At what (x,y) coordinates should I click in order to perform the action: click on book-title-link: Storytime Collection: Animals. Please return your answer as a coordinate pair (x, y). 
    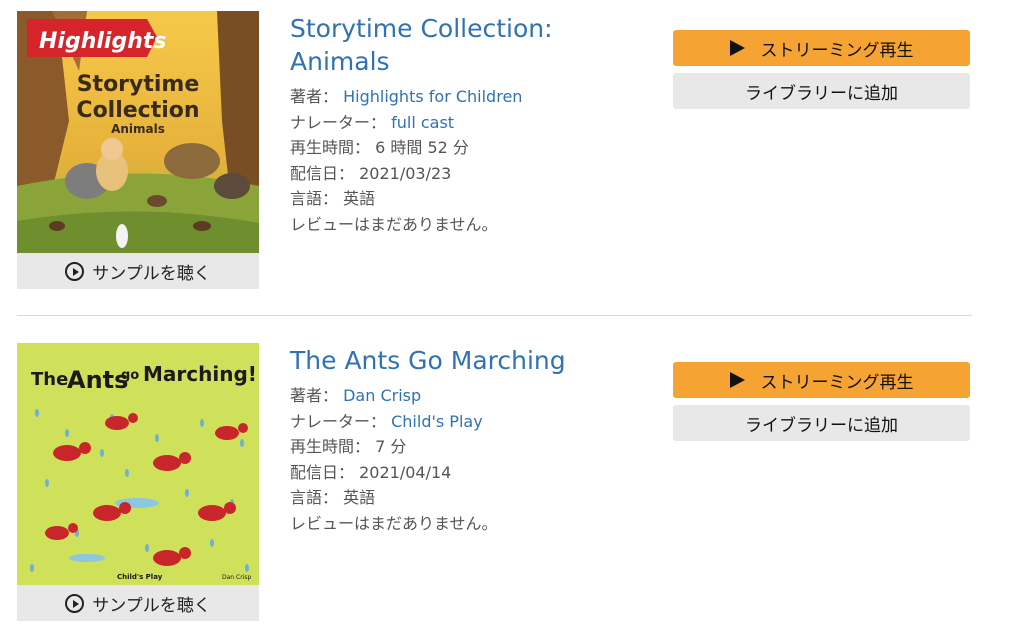
    Looking at the image, I should click on (470, 45).